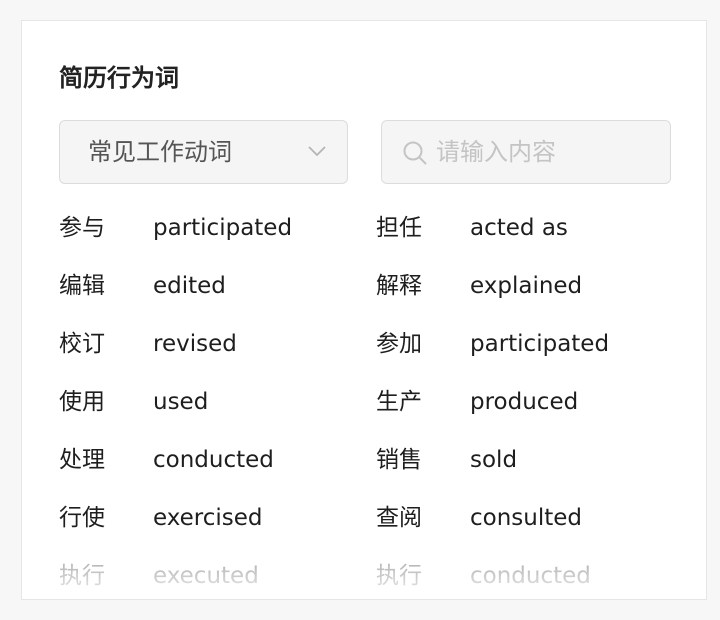 This screenshot has width=720, height=620. Describe the element at coordinates (160, 152) in the screenshot. I see `category-select-value: 常见工作动词` at that location.